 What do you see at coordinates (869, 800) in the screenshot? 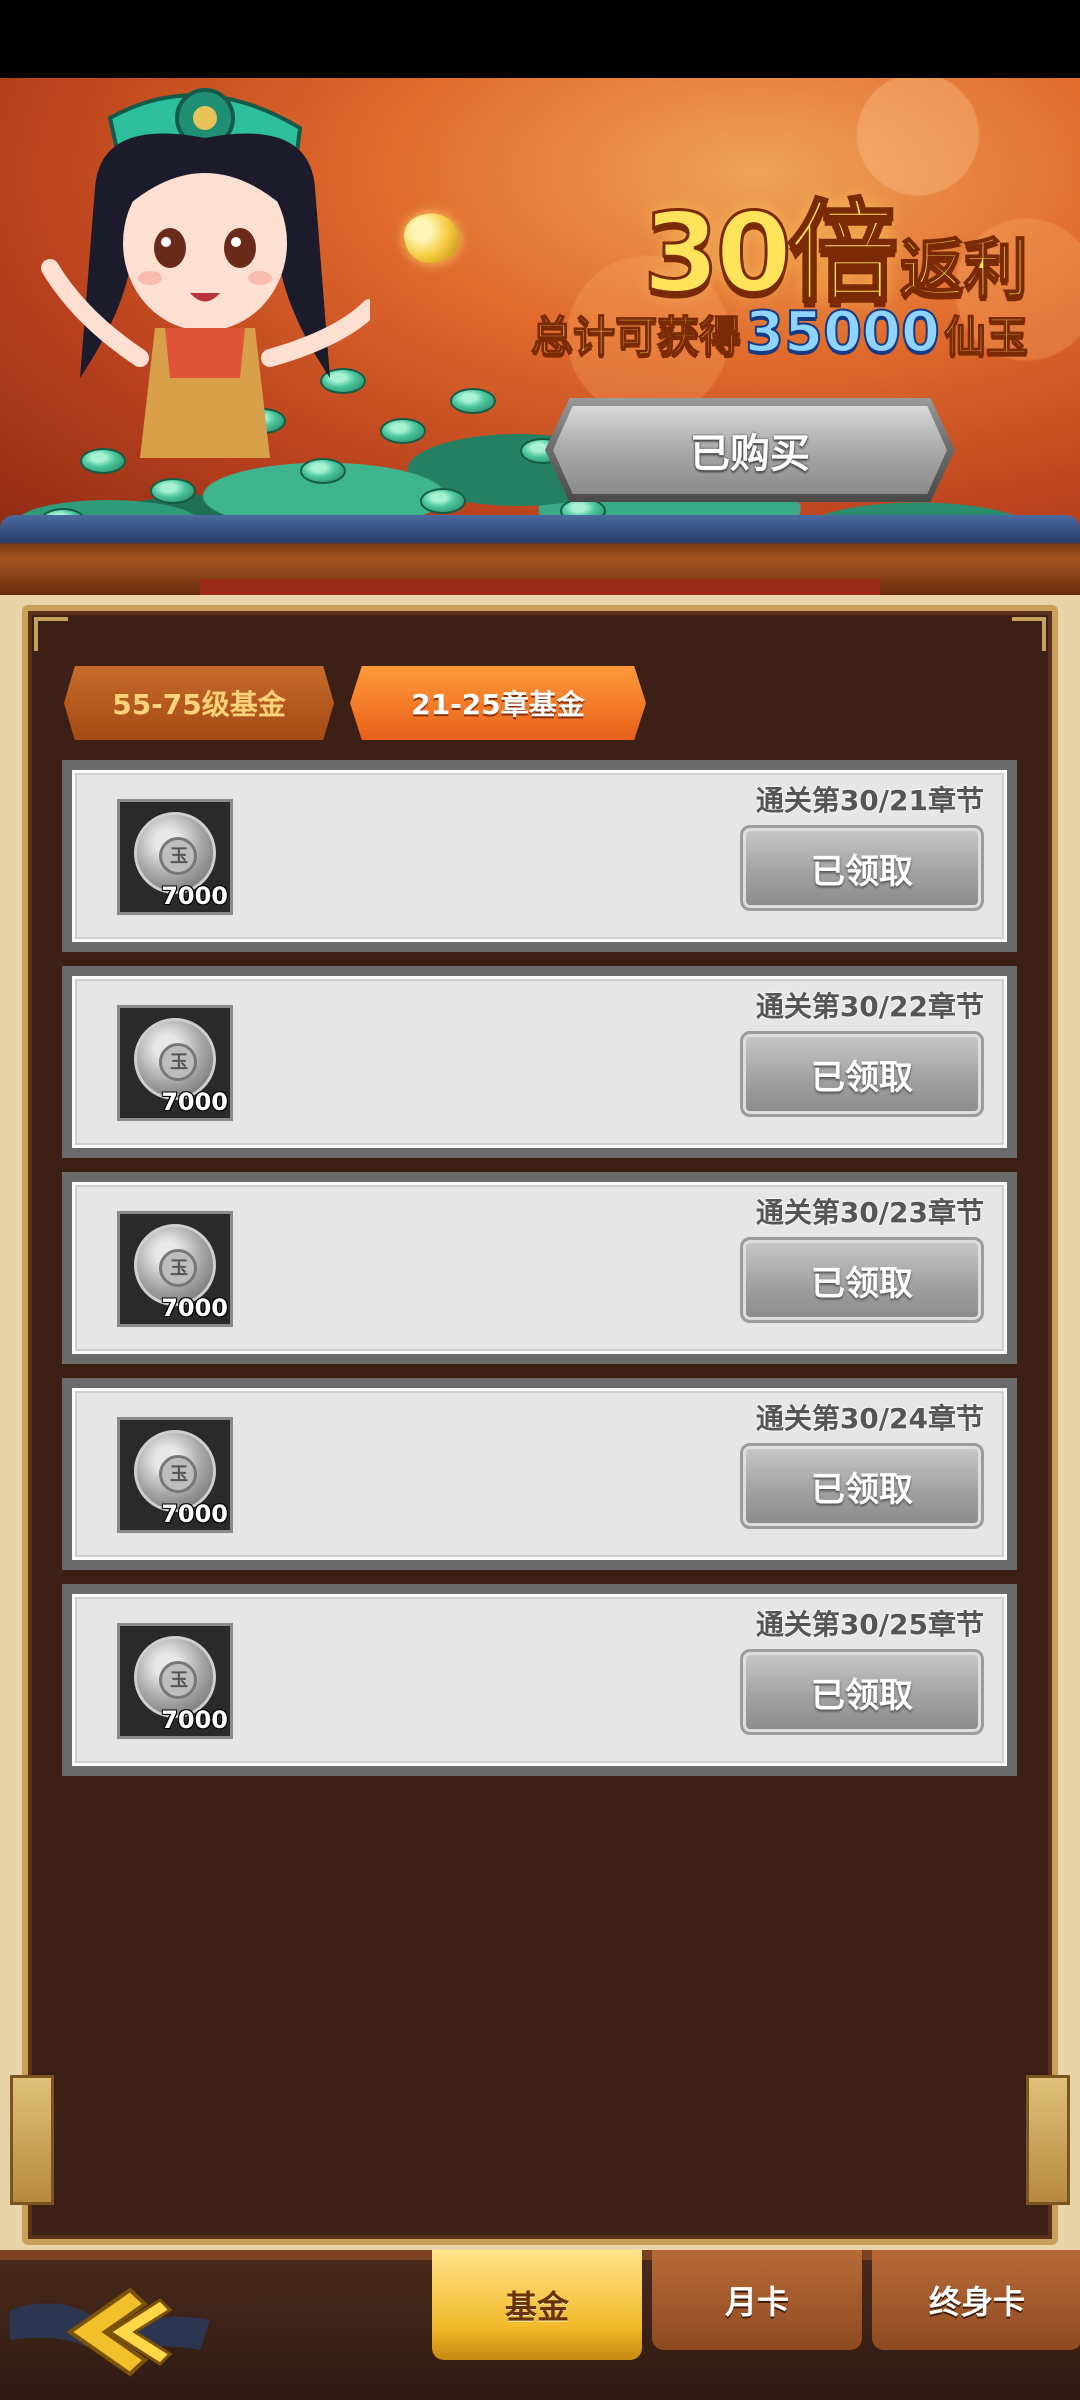
I see `requirement-text: 通关第30/21章节` at bounding box center [869, 800].